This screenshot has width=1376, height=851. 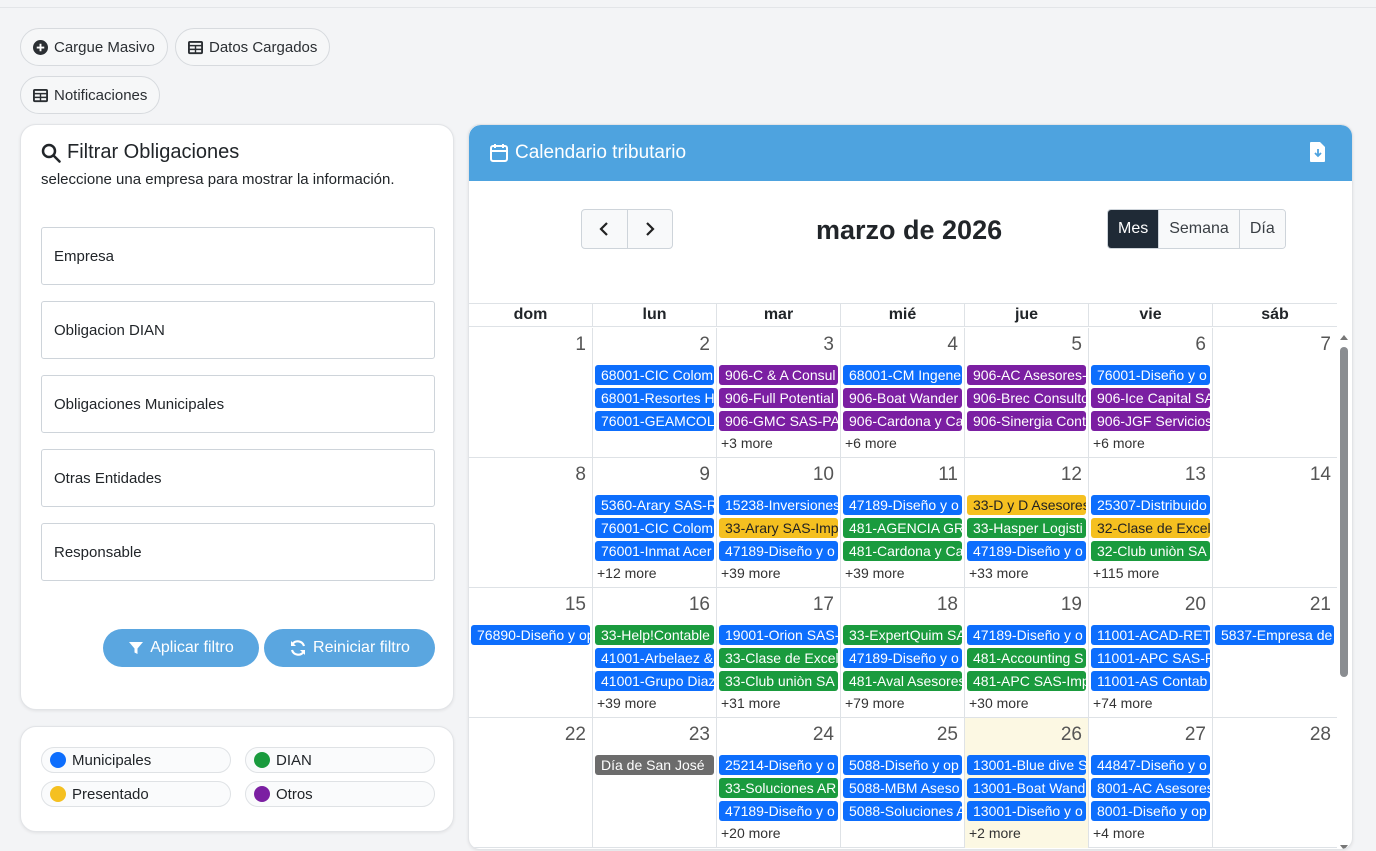 I want to click on more-events-link: +4 more, so click(x=1119, y=833).